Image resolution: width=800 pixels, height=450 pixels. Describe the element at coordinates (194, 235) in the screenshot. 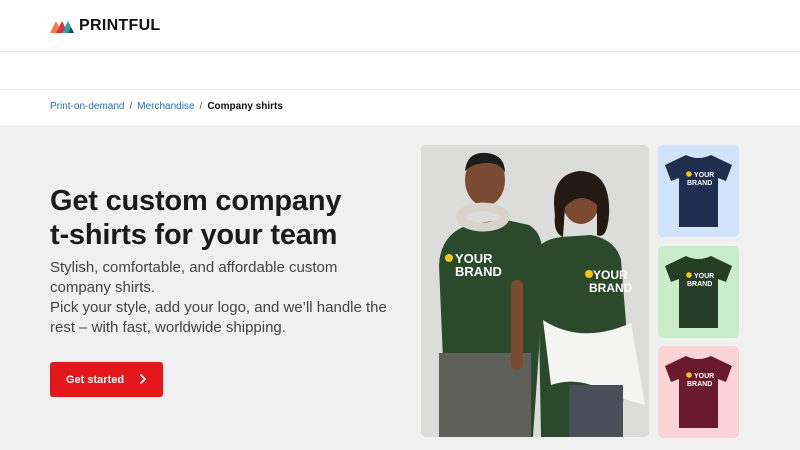

I see `hero-title-line-2: t-shirts for your team` at that location.